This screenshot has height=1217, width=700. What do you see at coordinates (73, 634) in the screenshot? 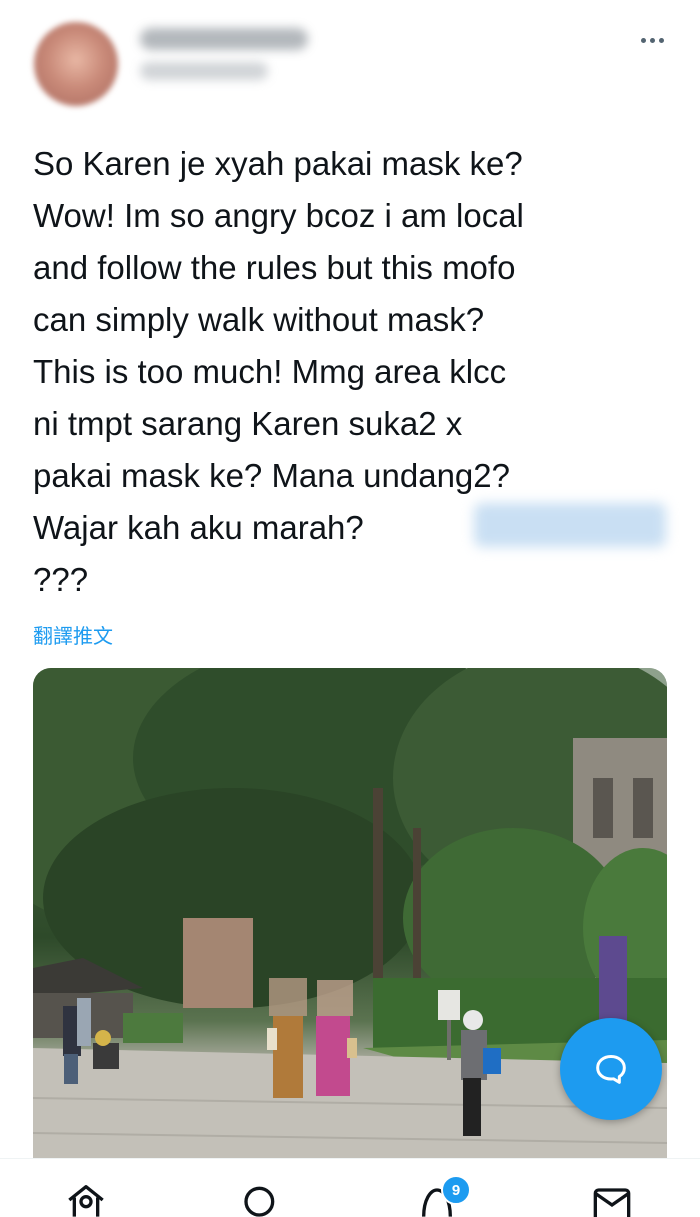
I see `translate-tweet-link: 翻譯推文` at bounding box center [73, 634].